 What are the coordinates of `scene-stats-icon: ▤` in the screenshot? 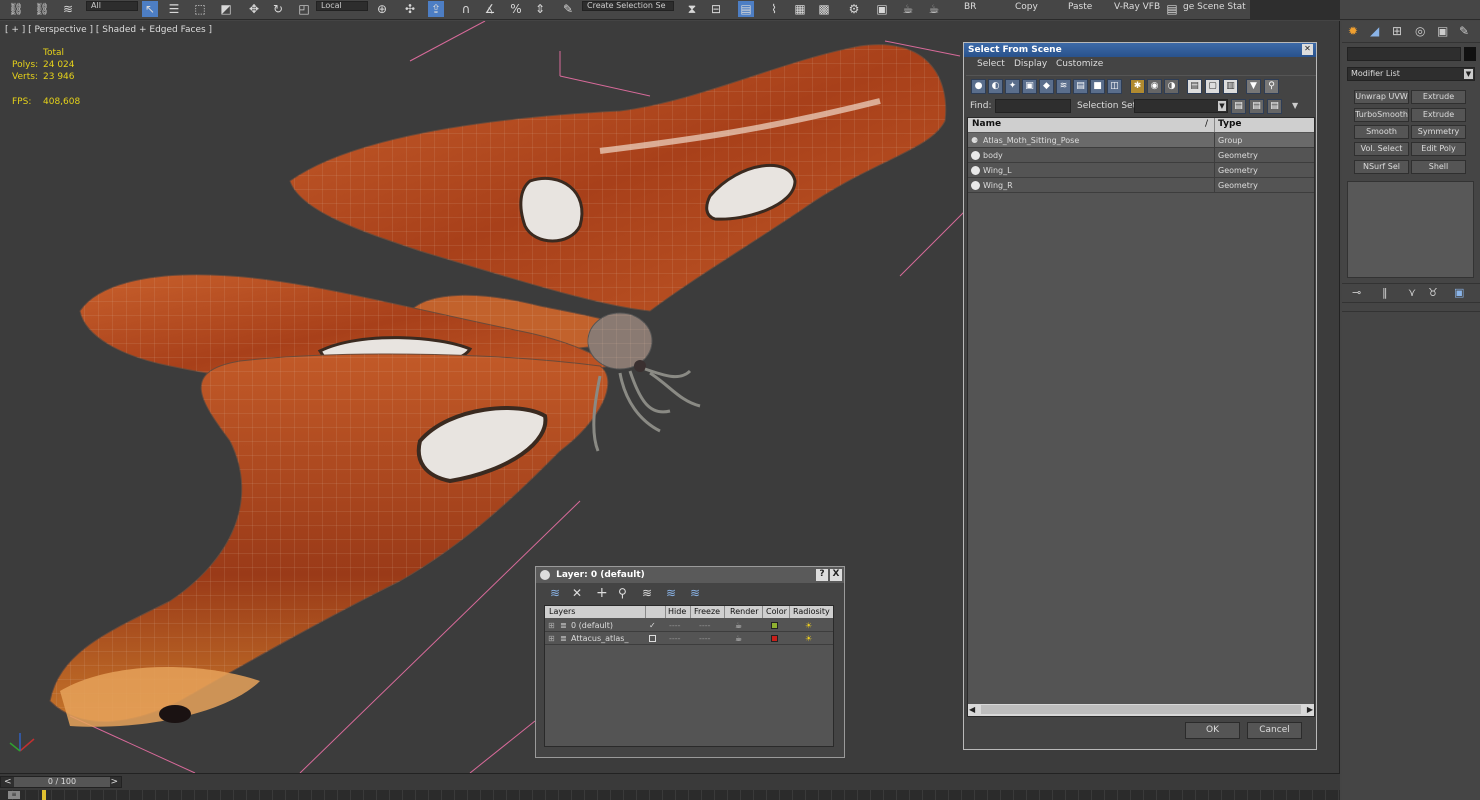 It's located at (1172, 9).